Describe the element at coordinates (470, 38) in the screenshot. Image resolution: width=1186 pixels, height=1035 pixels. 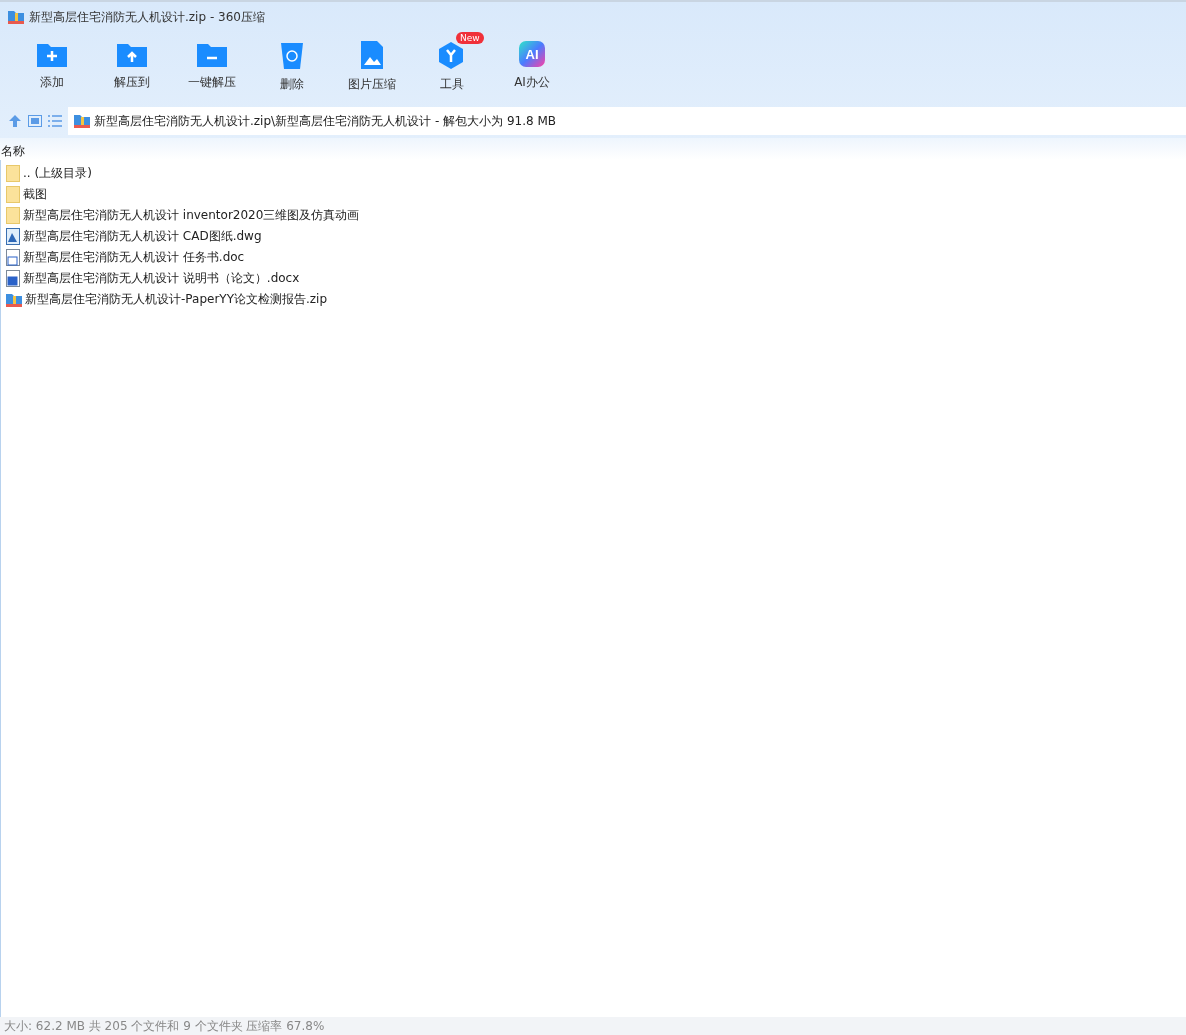
I see `new-badge: New` at that location.